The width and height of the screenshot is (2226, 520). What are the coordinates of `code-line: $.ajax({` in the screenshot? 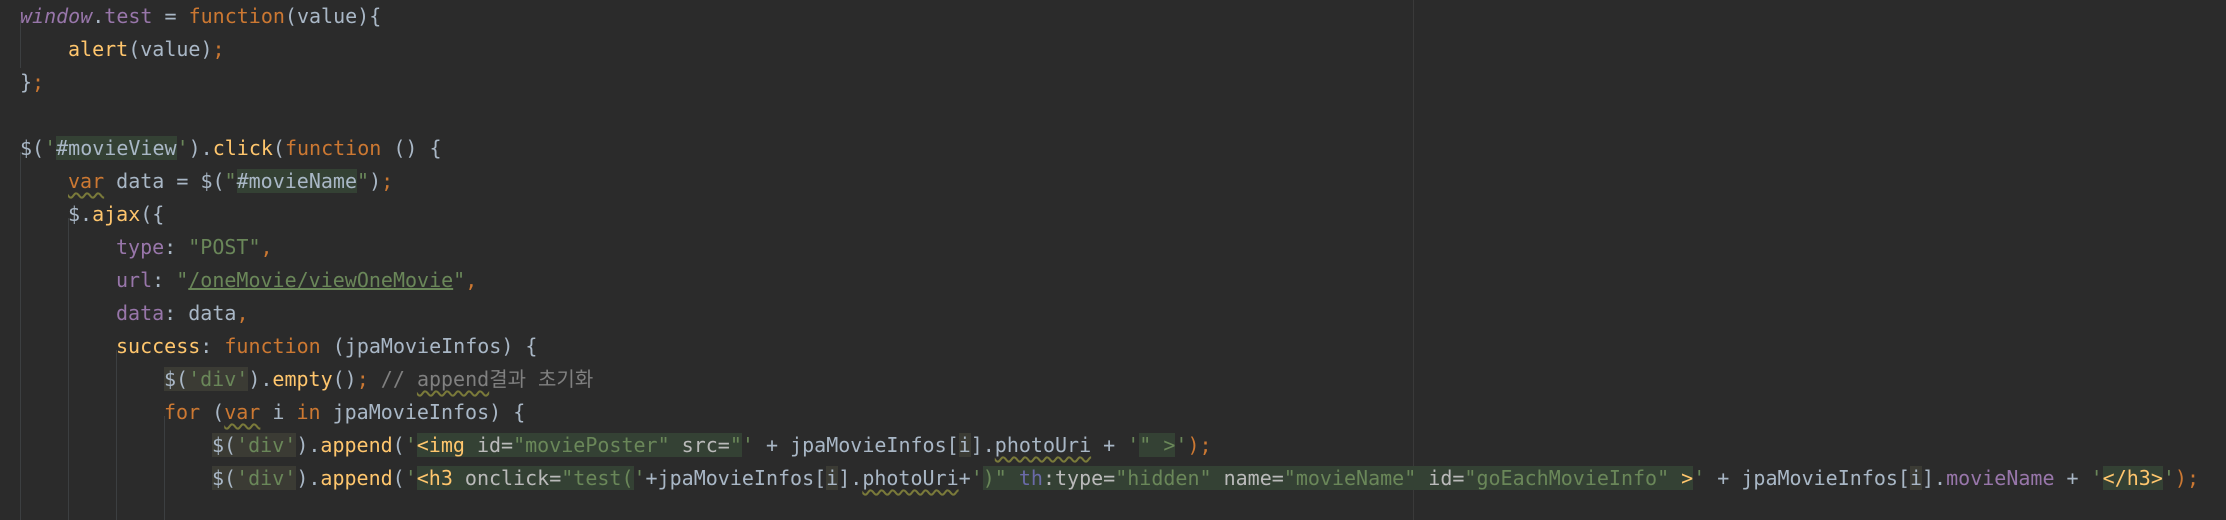 It's located at (116, 214).